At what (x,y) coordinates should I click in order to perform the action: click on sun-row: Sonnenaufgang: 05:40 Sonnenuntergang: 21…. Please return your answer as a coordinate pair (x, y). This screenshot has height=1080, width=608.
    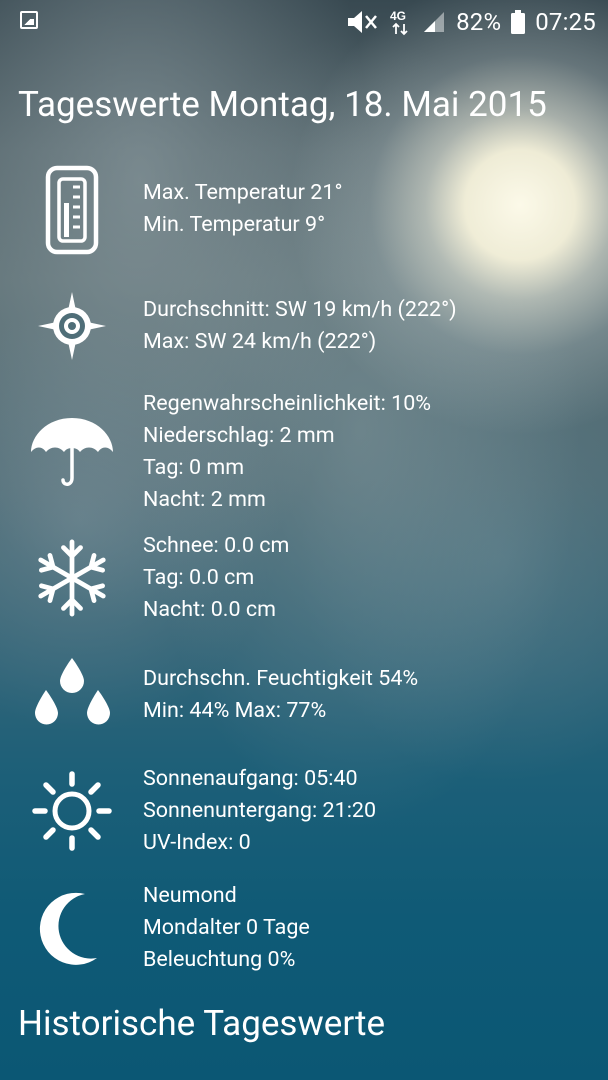
    Looking at the image, I should click on (304, 811).